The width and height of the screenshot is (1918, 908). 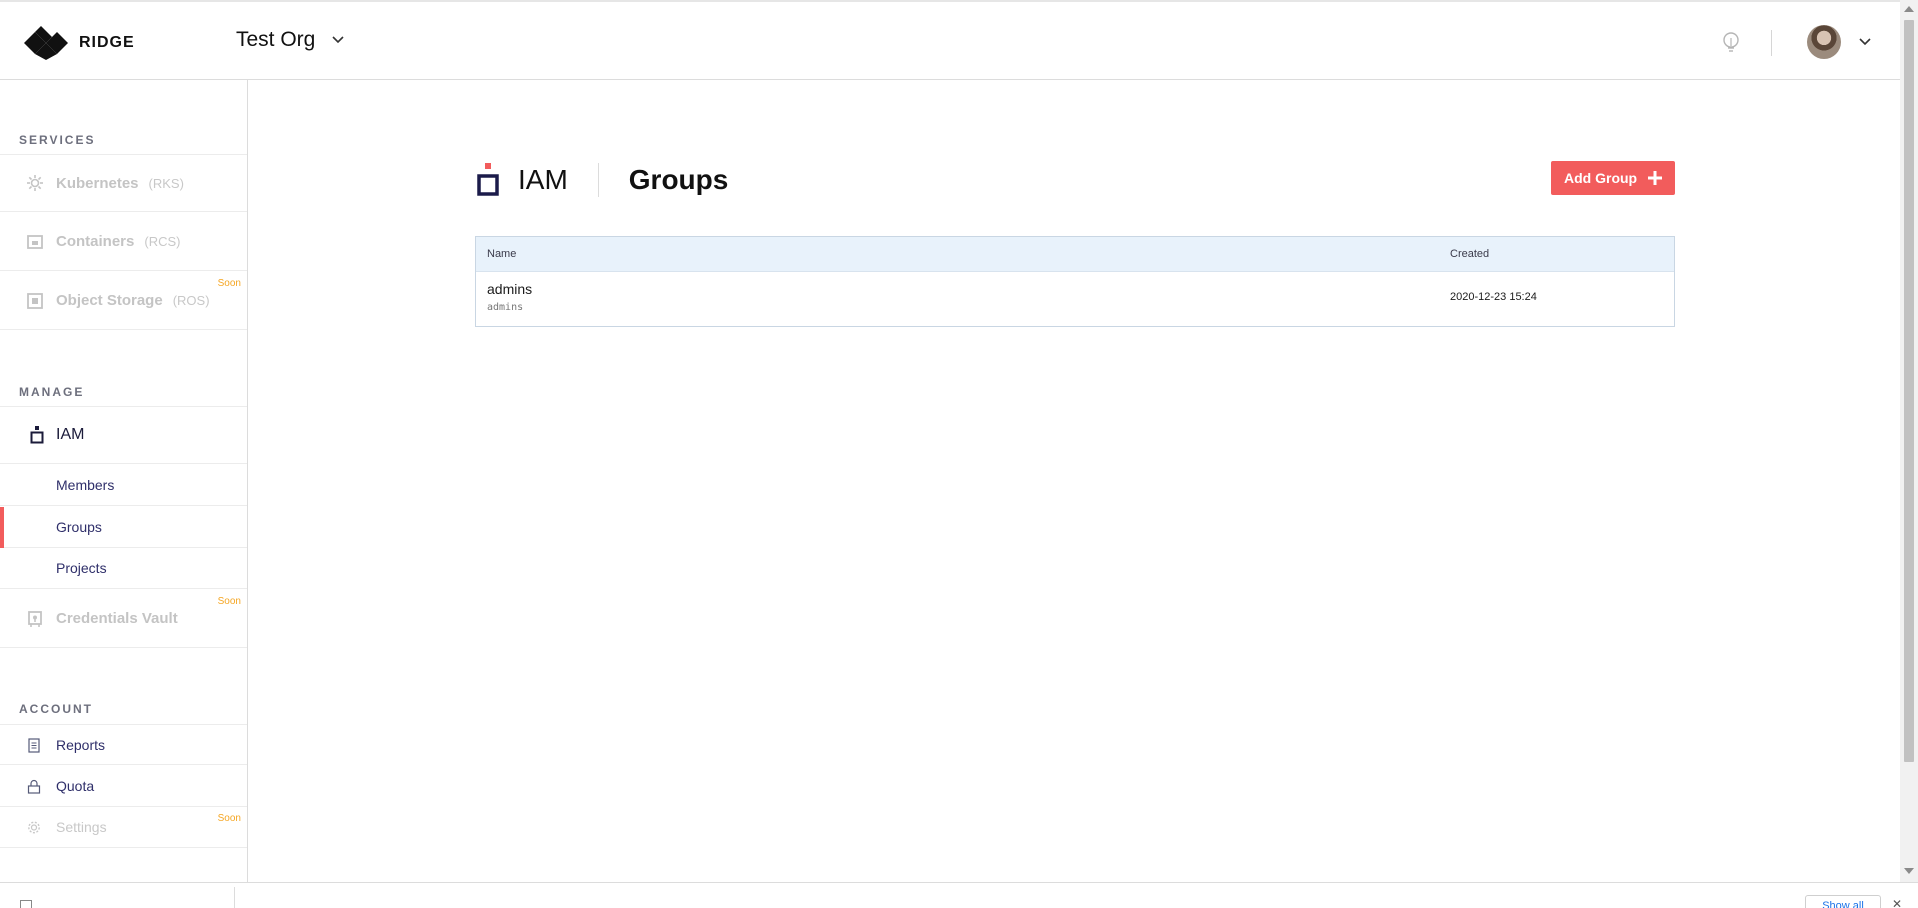 I want to click on download-bar-divider, so click(x=234, y=897).